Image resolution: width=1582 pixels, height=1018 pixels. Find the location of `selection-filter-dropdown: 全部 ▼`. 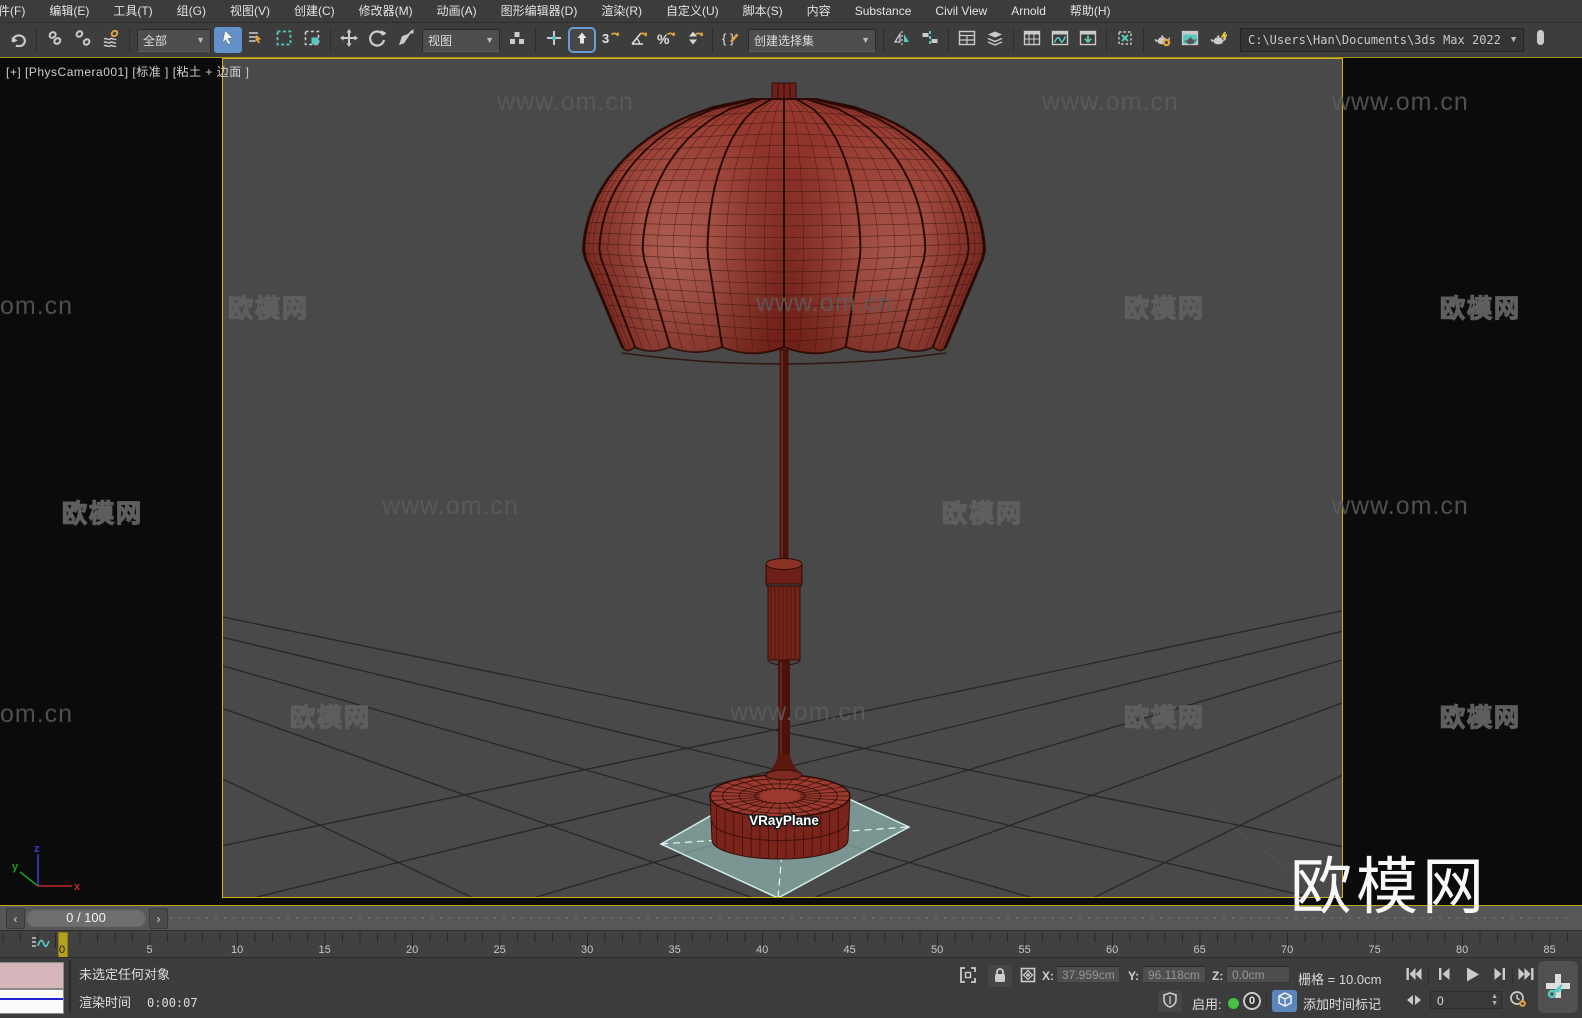

selection-filter-dropdown: 全部 ▼ is located at coordinates (174, 40).